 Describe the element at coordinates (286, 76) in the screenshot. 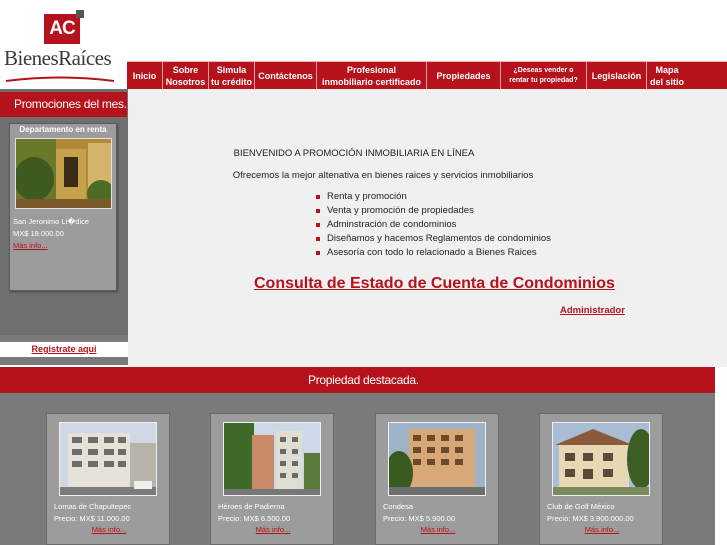

I see `nav-item-contactenos: Contáctenos` at that location.